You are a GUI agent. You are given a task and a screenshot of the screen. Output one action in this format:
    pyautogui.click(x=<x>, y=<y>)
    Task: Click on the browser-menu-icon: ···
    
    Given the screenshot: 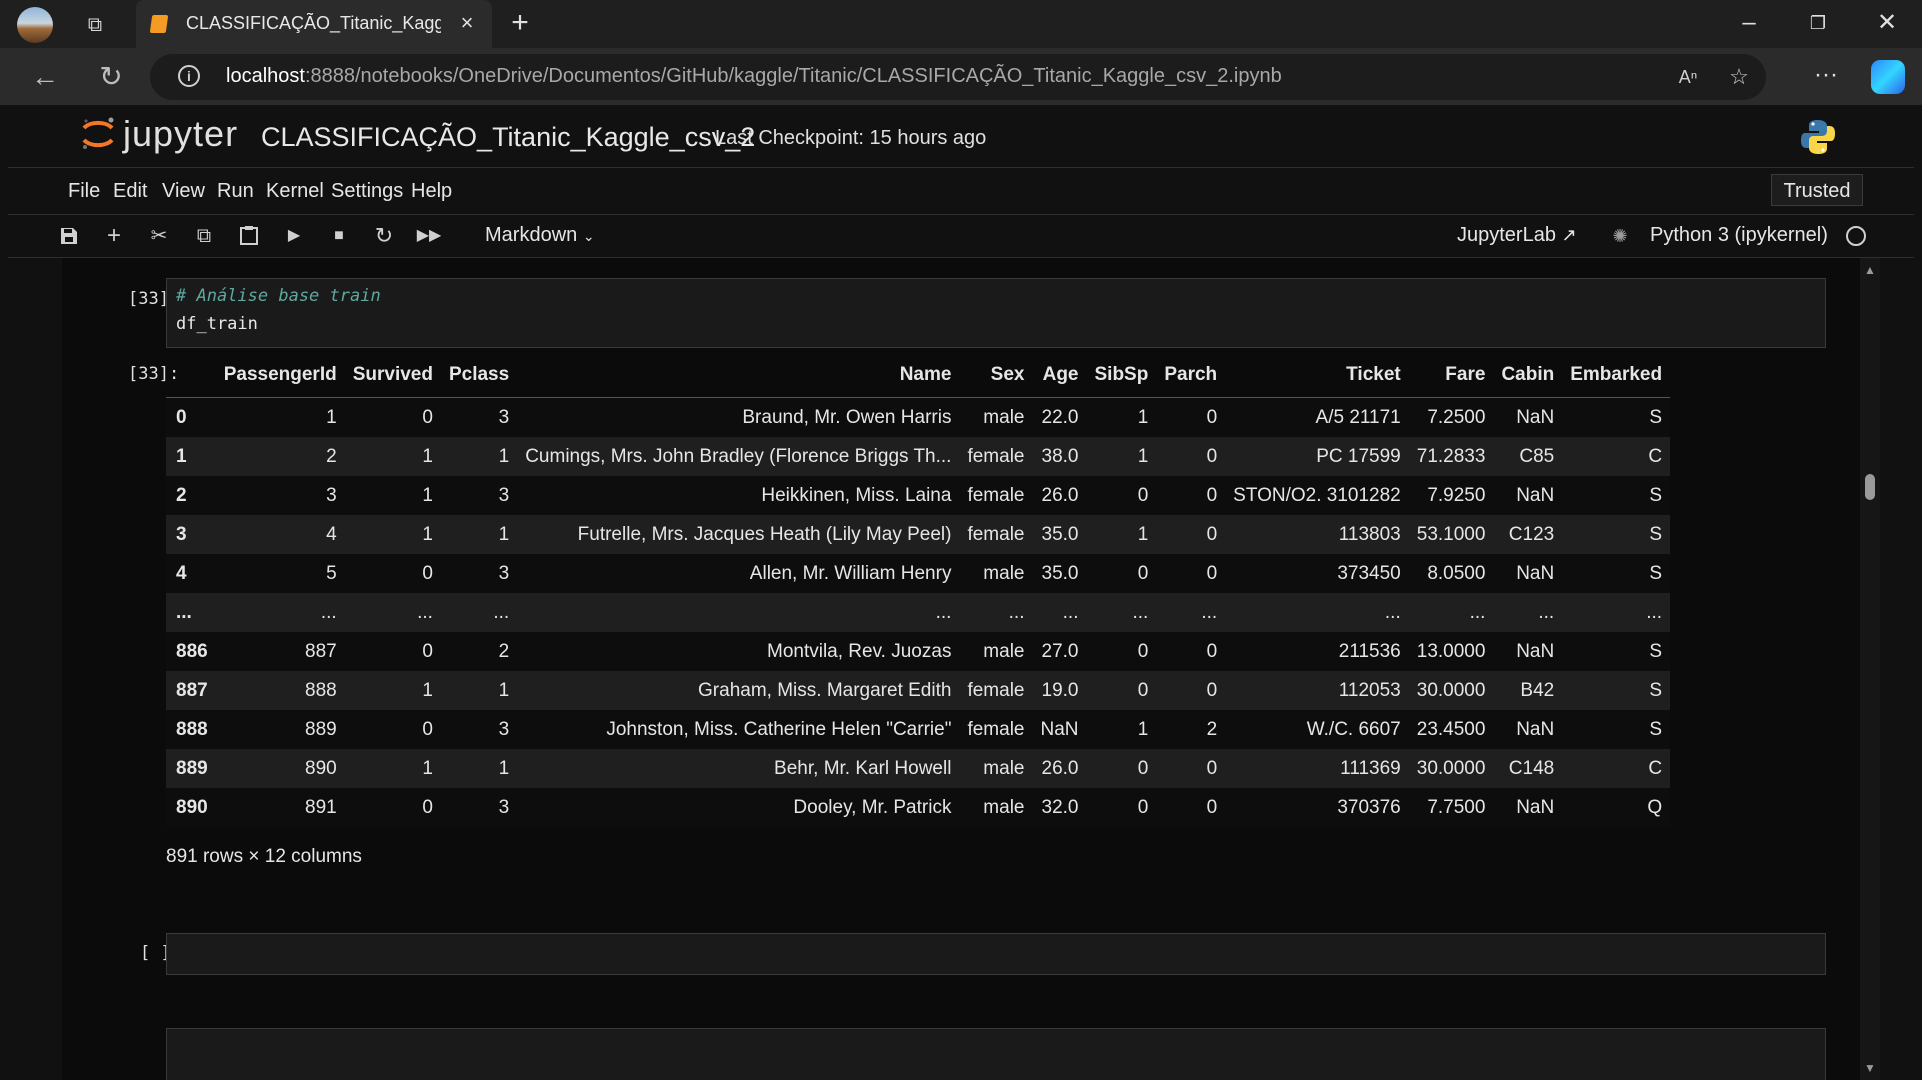 What is the action you would take?
    pyautogui.click(x=1826, y=75)
    